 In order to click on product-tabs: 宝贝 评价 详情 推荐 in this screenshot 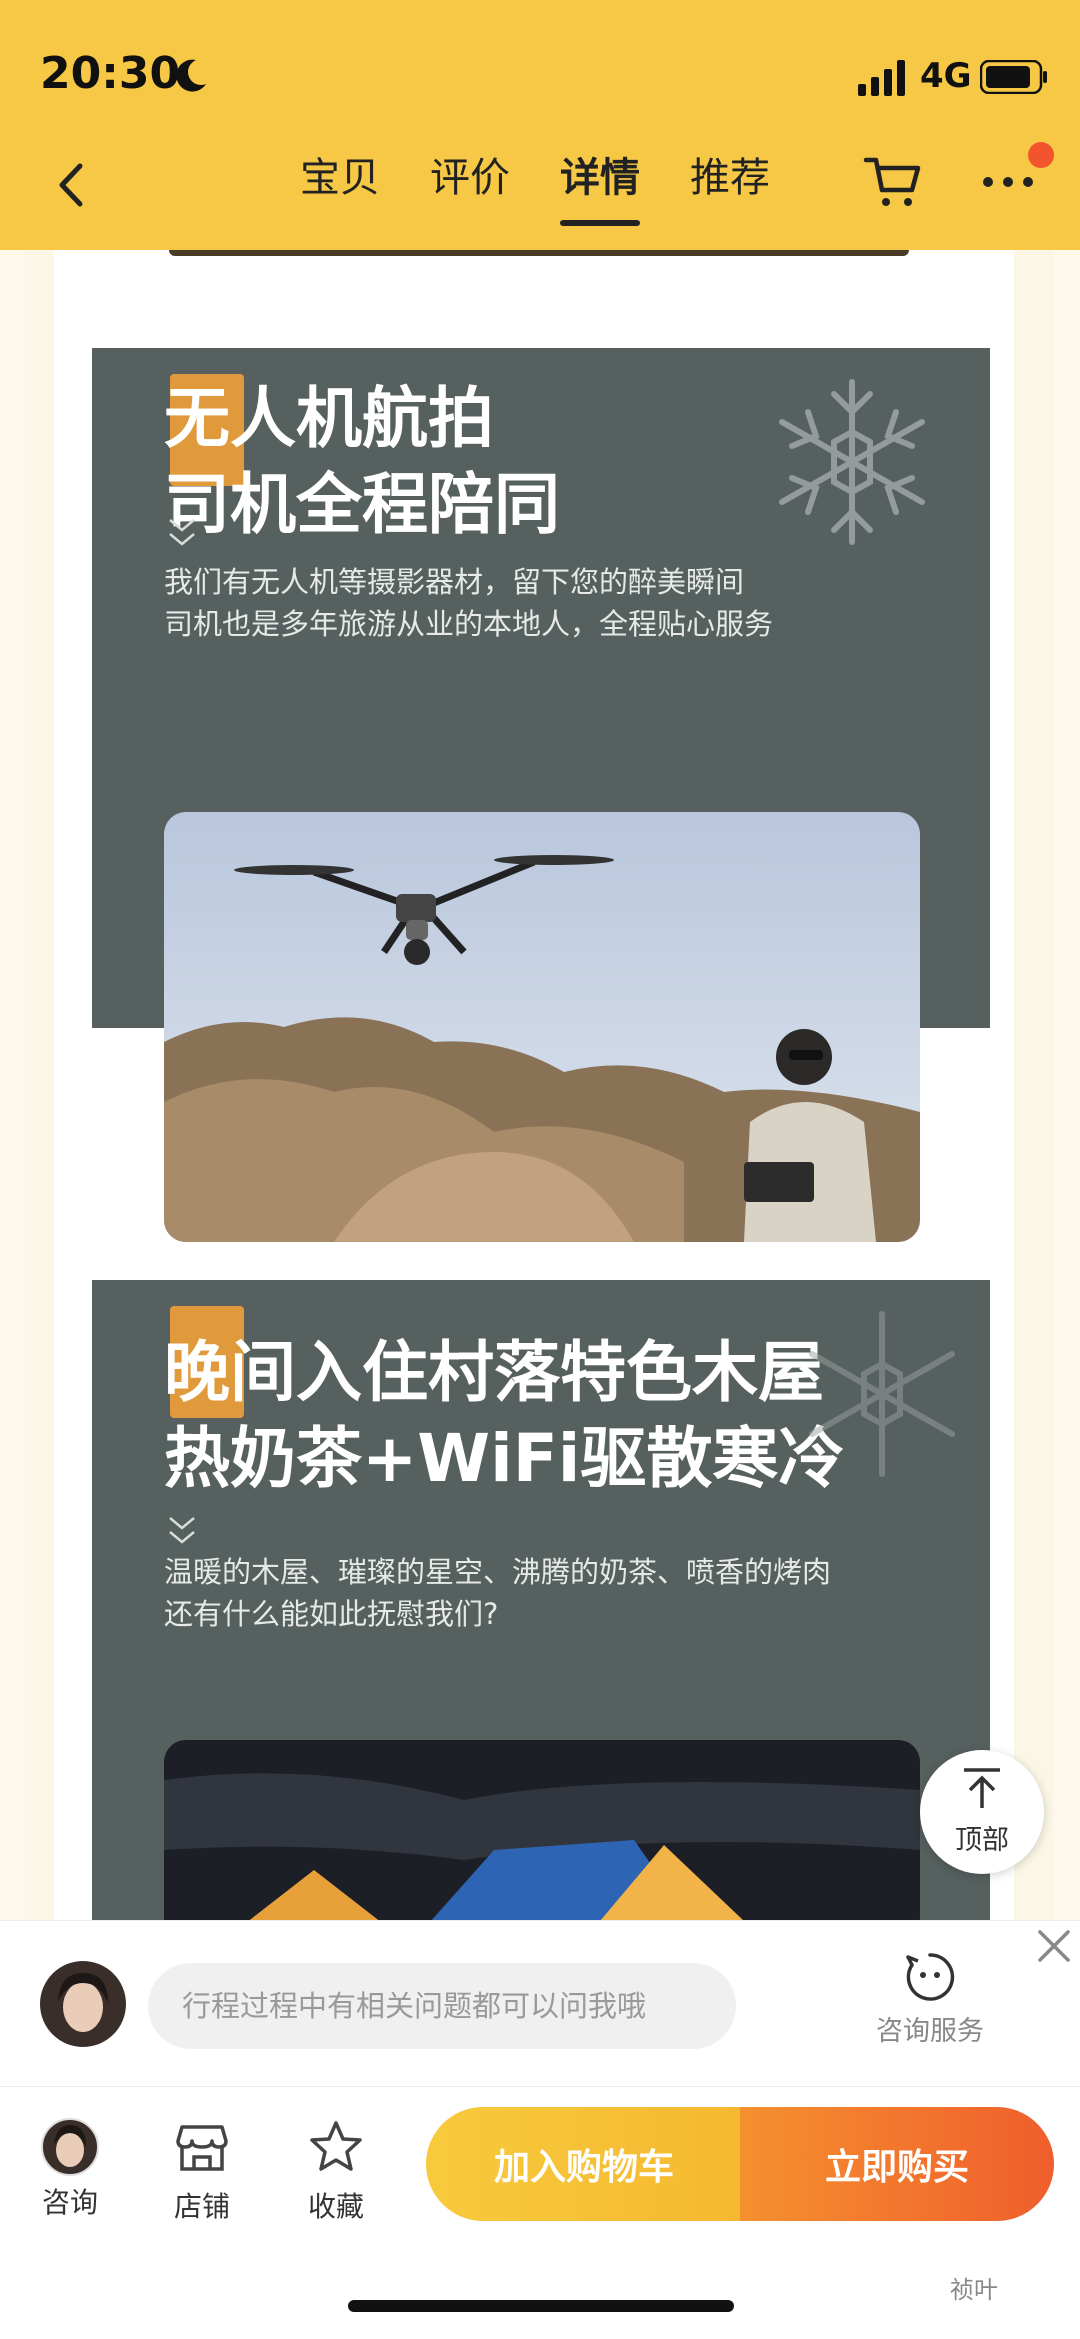, I will do `click(535, 188)`.